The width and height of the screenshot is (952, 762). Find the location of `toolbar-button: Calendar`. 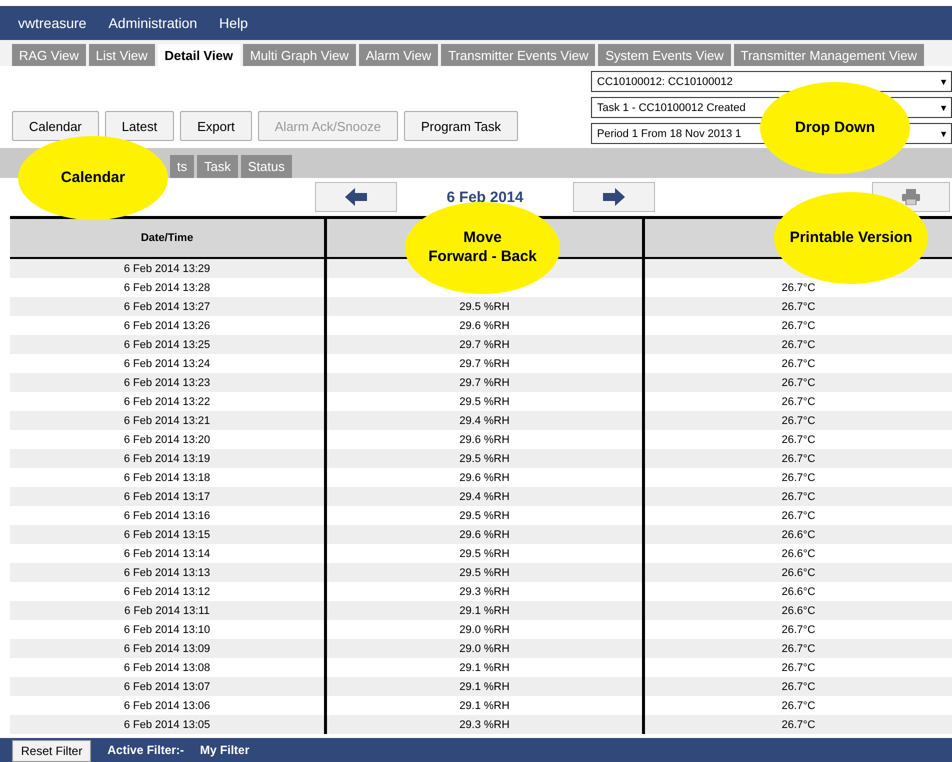

toolbar-button: Calendar is located at coordinates (55, 126).